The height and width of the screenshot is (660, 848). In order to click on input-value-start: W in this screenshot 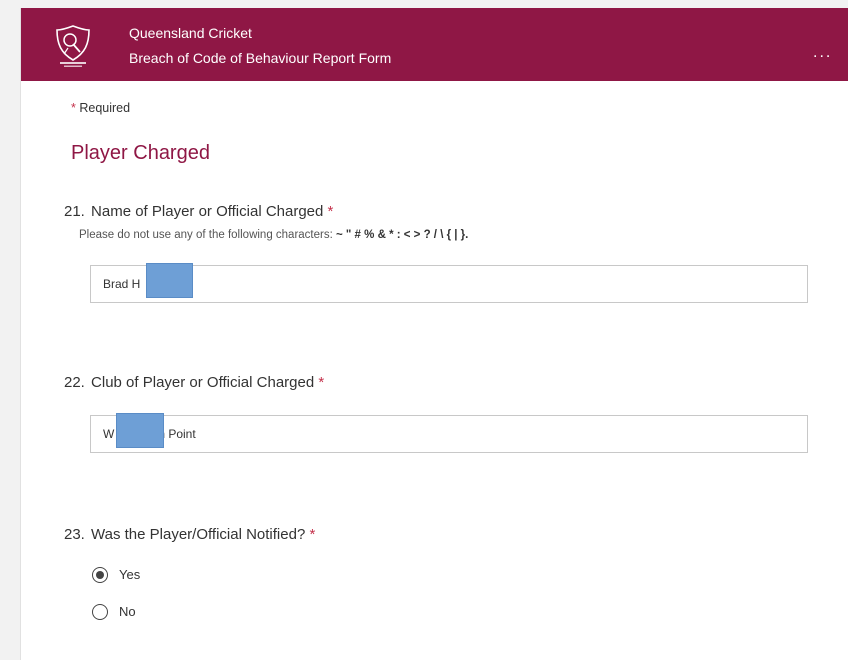, I will do `click(109, 434)`.